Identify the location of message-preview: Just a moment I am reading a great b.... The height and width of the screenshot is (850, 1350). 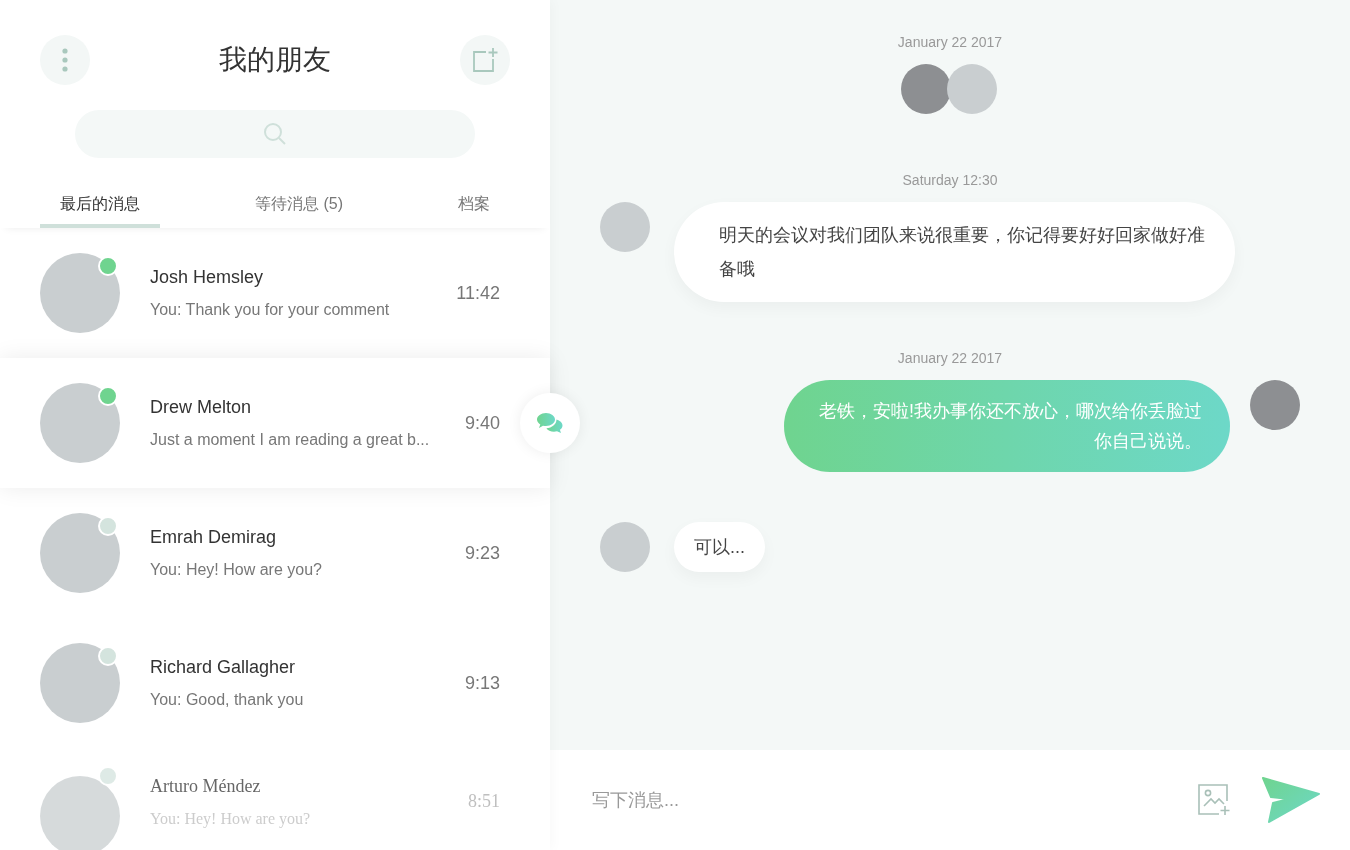
(290, 439).